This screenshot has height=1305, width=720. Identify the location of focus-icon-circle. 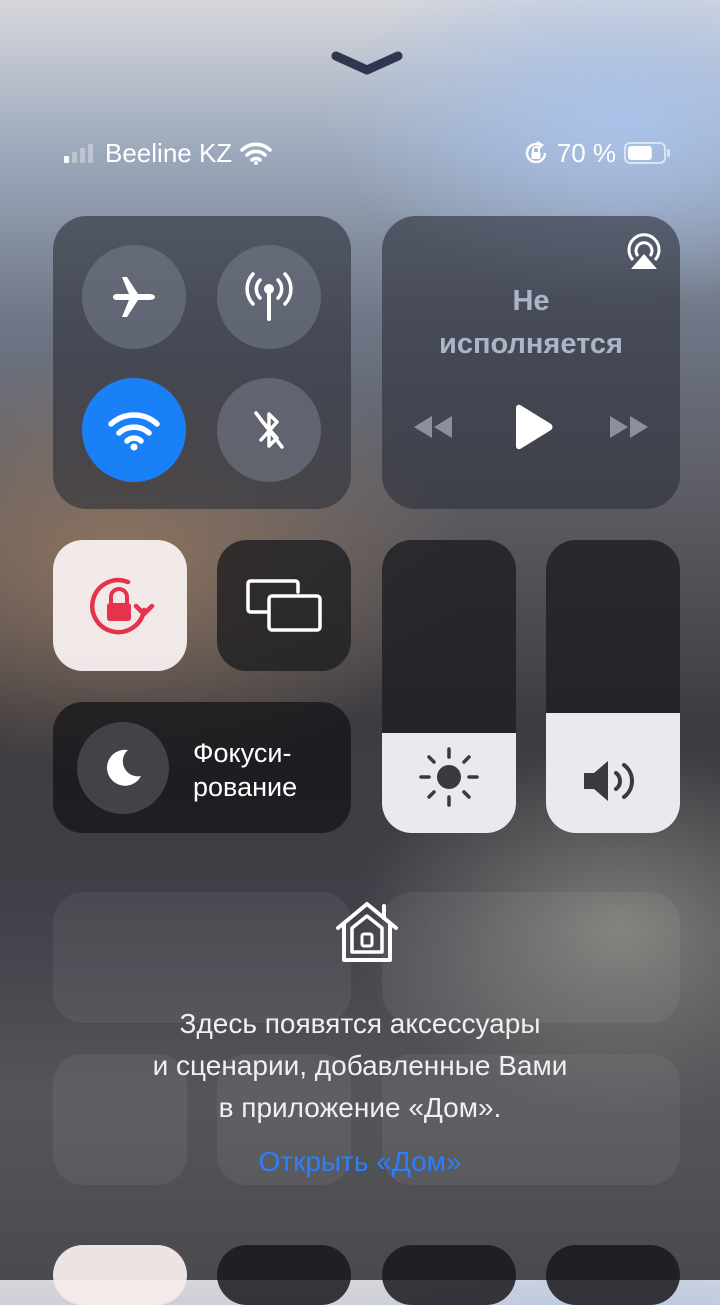
(123, 768).